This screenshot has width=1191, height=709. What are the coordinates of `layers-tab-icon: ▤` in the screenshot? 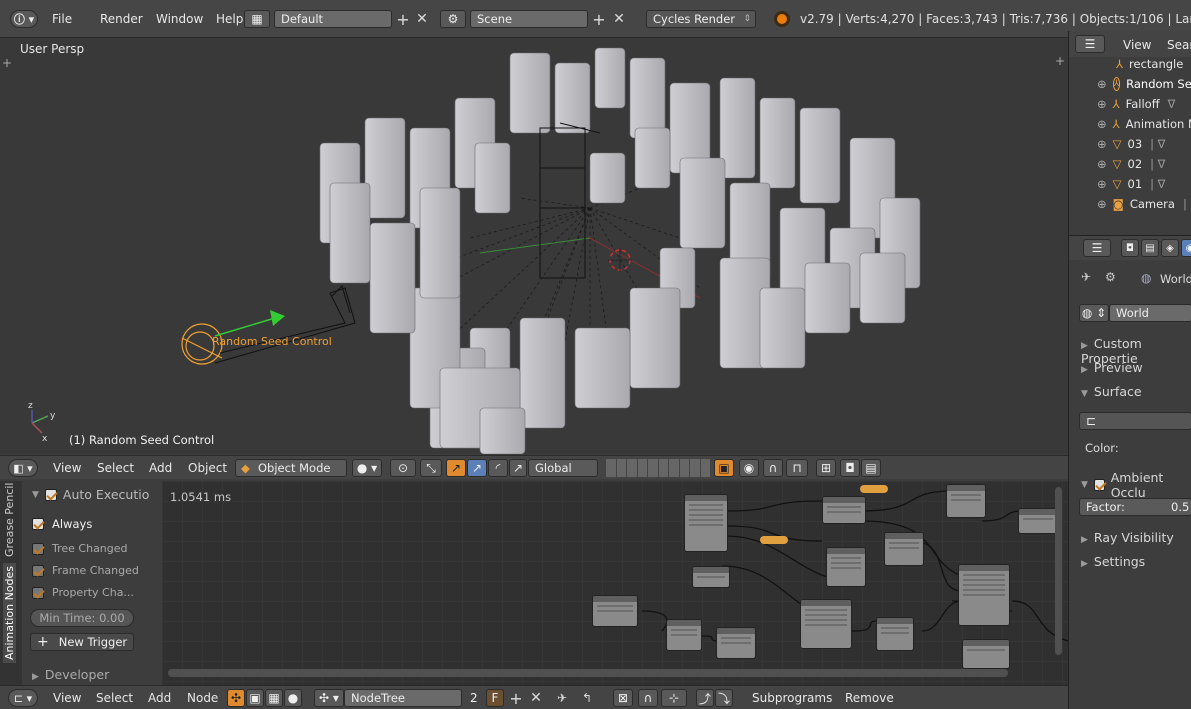 It's located at (1150, 248).